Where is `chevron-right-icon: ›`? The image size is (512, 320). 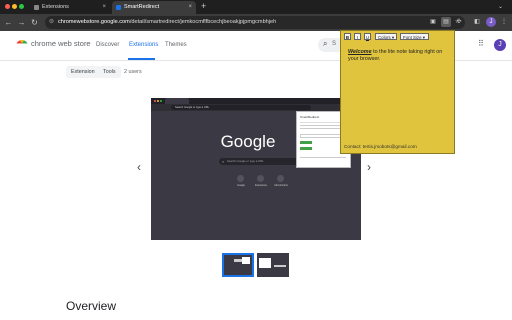
chevron-right-icon: › is located at coordinates (369, 167).